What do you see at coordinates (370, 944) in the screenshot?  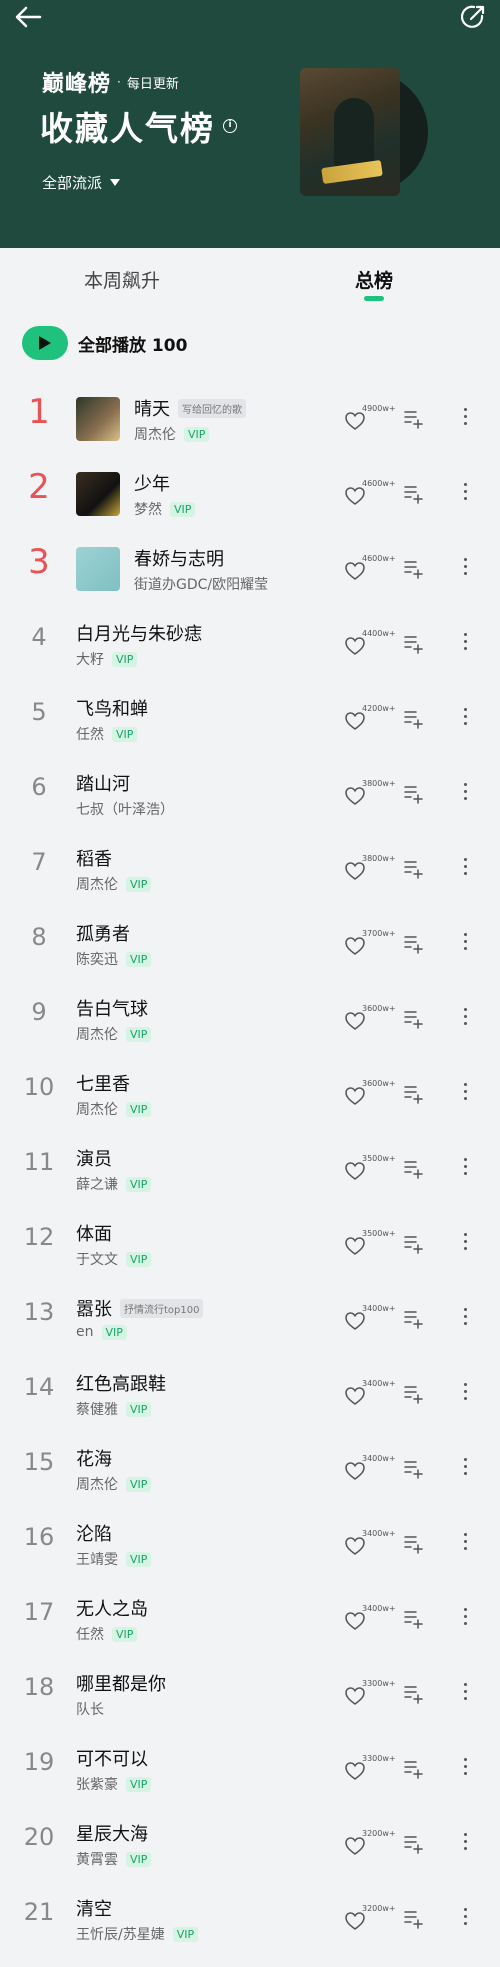 I see `favorite-button: 3700w+` at bounding box center [370, 944].